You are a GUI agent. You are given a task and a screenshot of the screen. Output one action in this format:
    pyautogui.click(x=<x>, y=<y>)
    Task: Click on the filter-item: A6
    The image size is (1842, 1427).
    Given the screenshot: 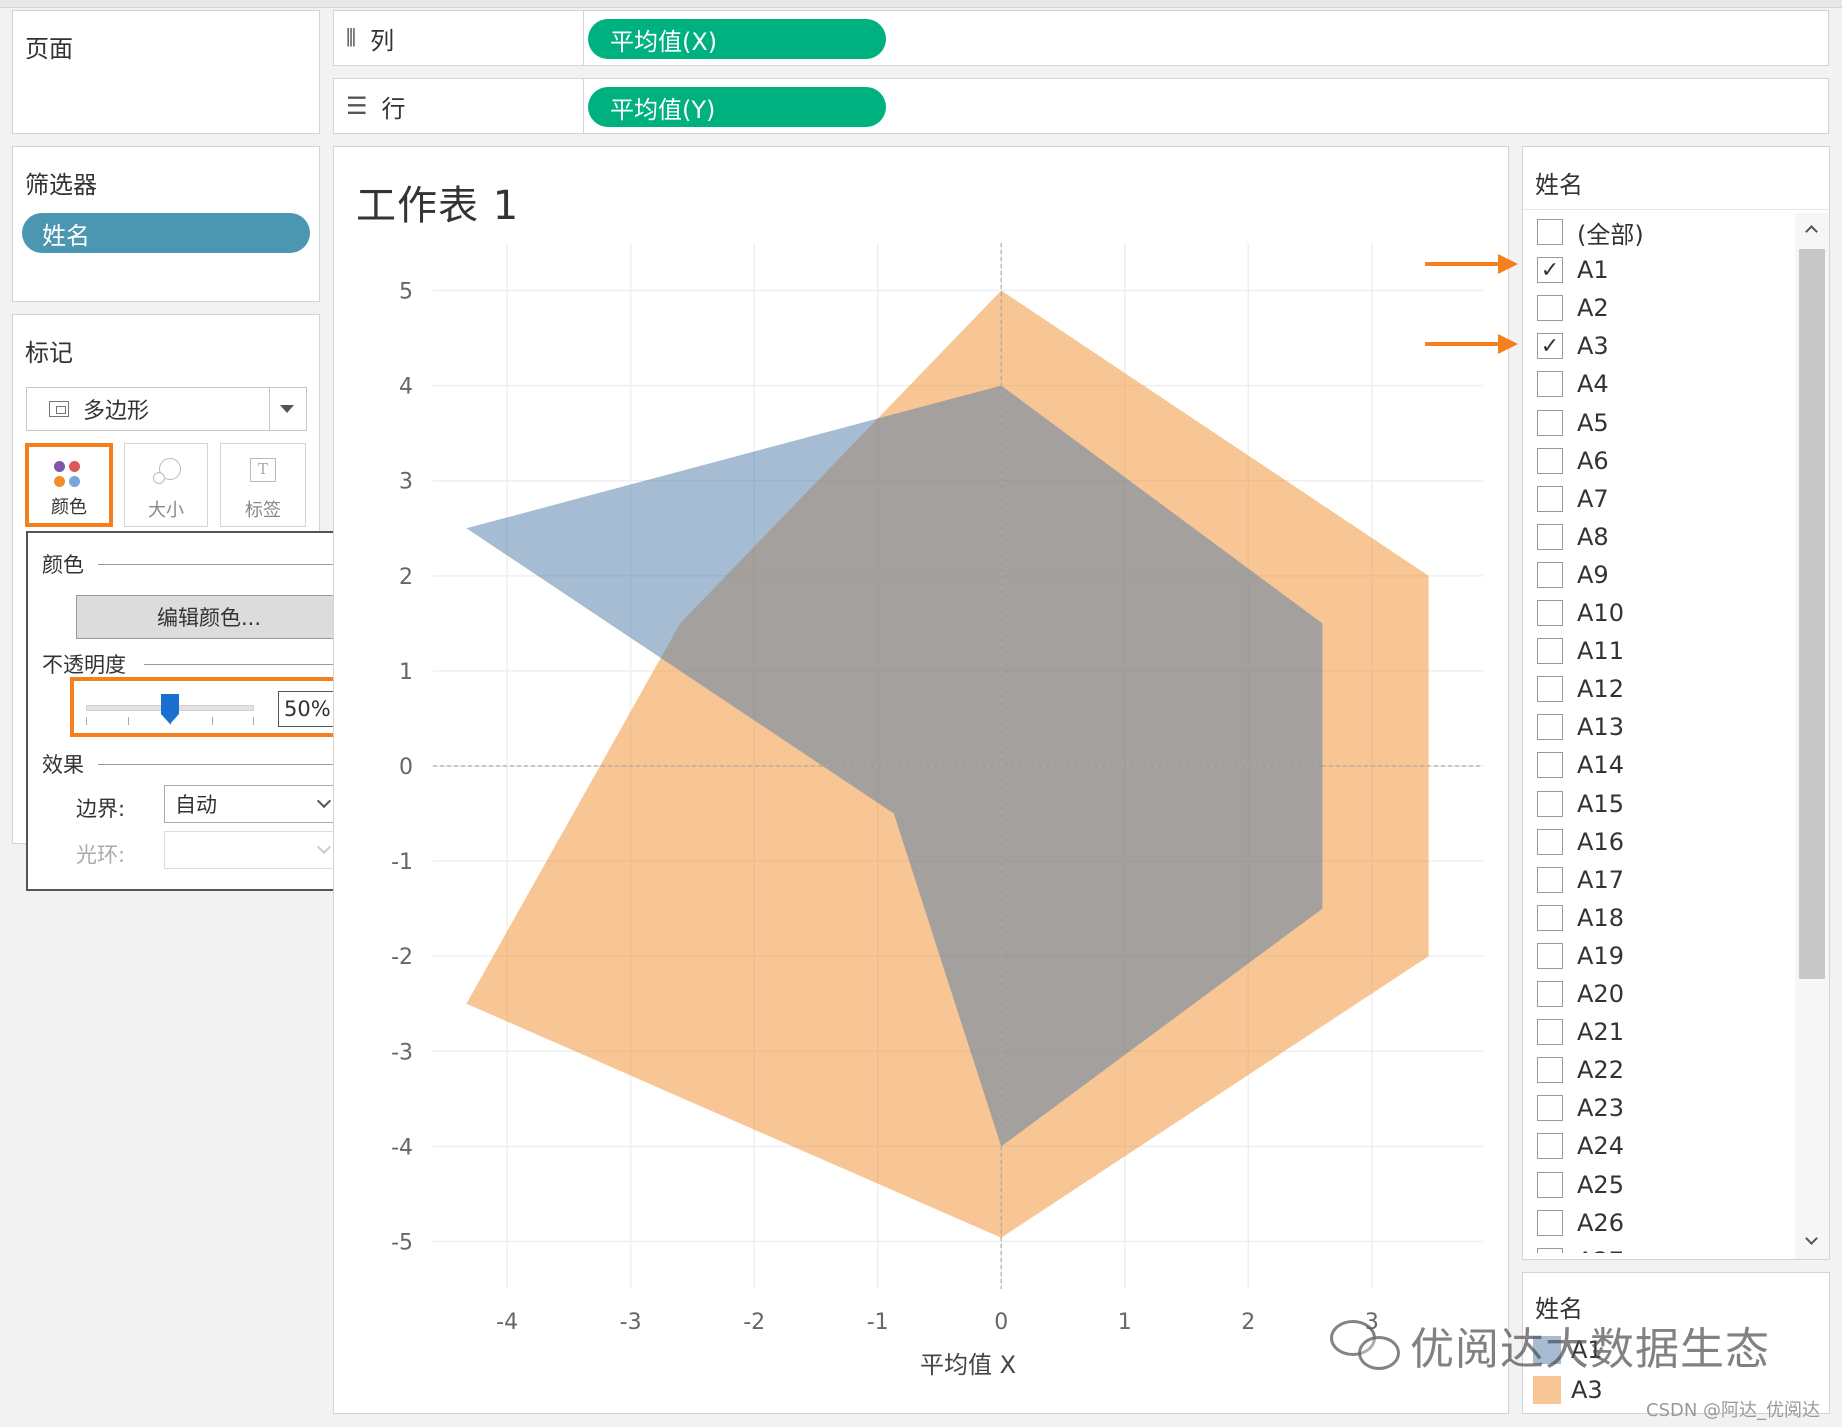 What is the action you would take?
    pyautogui.click(x=1667, y=461)
    